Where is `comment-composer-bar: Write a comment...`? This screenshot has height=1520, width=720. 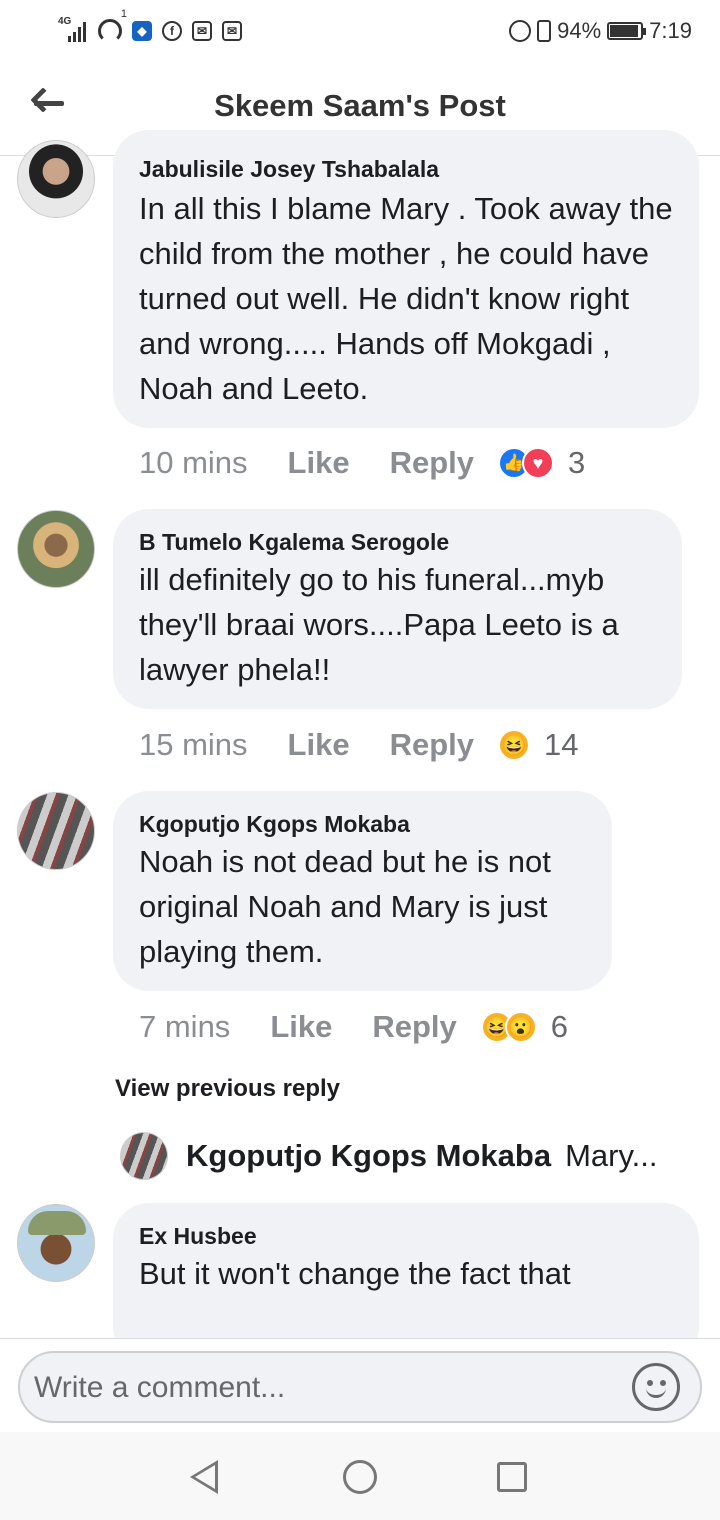
comment-composer-bar: Write a comment... is located at coordinates (360, 1385).